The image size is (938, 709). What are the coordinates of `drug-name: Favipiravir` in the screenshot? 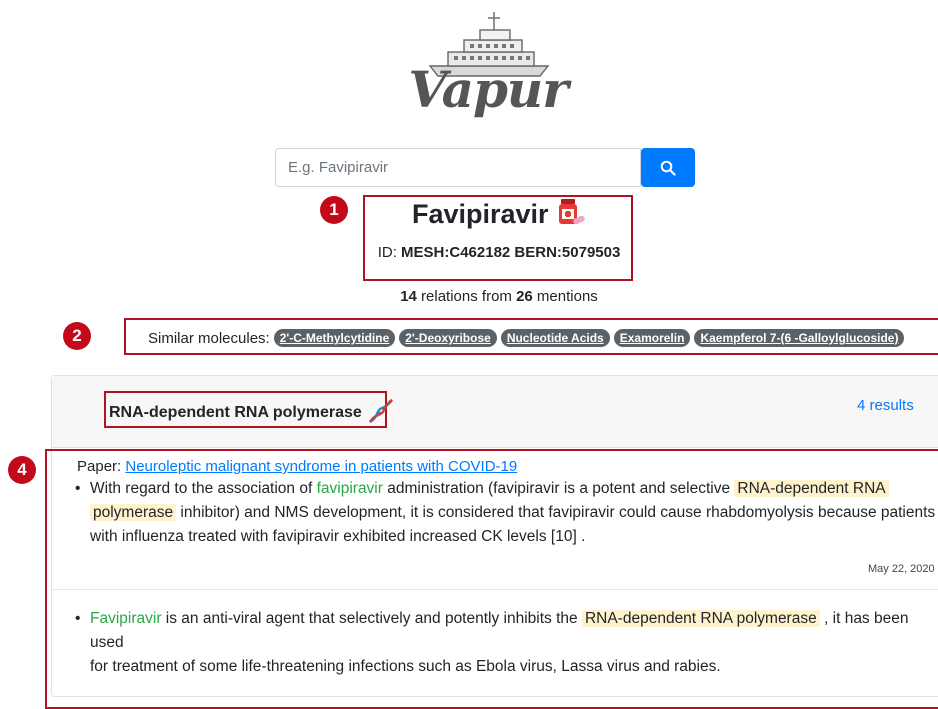 It's located at (480, 214).